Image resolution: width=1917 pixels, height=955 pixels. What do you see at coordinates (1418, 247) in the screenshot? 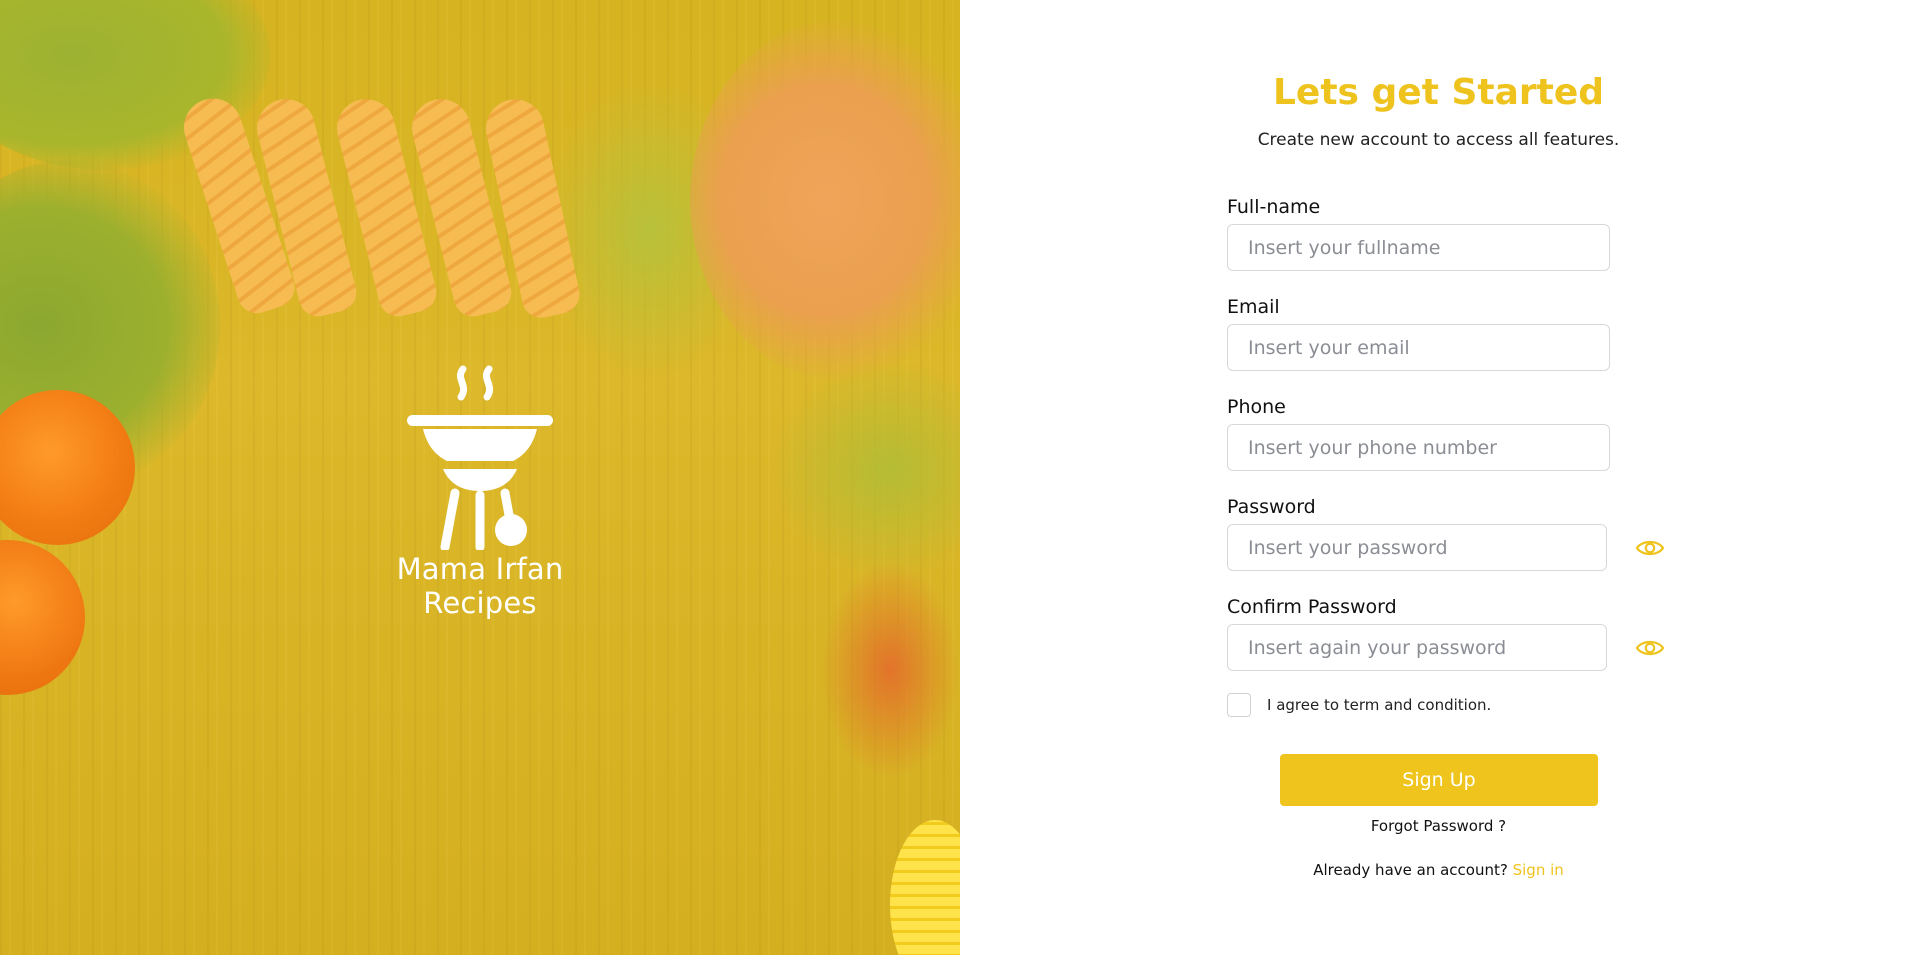
I see `fullname-input` at bounding box center [1418, 247].